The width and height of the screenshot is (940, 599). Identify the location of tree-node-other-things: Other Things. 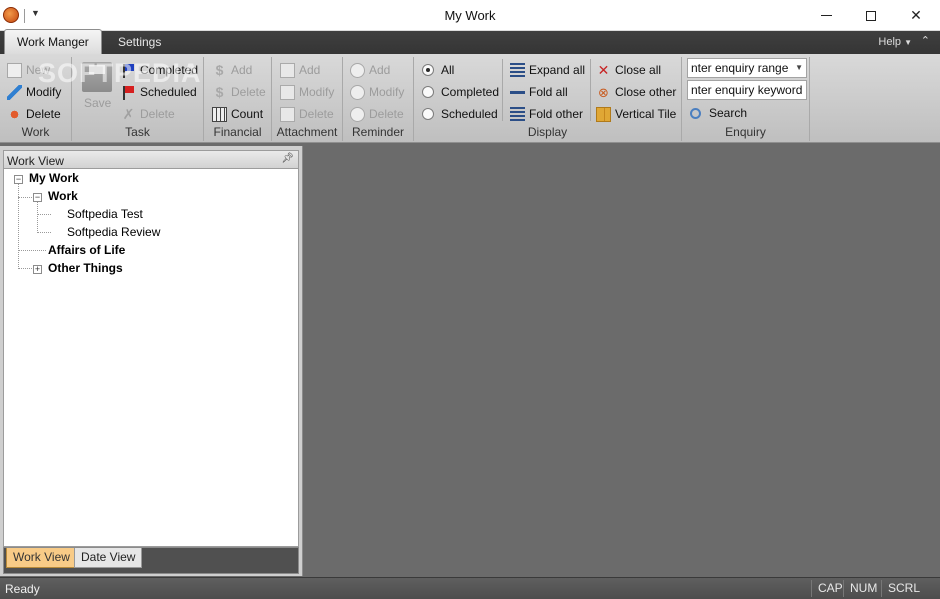
(85, 268).